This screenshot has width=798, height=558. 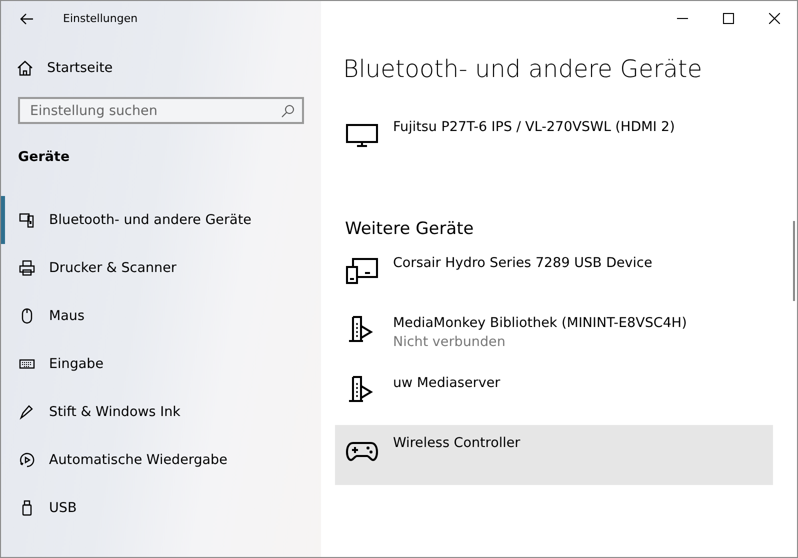 I want to click on devices-icon, so click(x=362, y=270).